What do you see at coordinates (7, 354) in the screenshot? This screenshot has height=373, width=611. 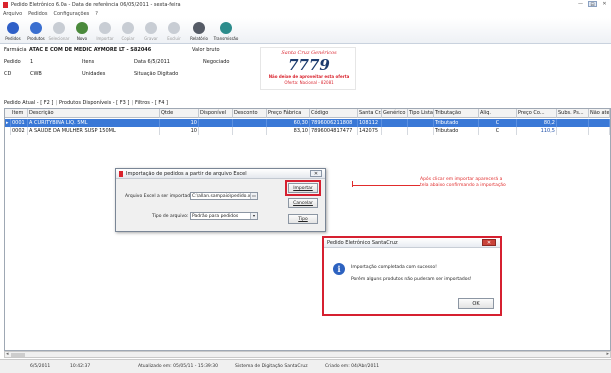 I see `scroll-left-arrow-icon: ◂` at bounding box center [7, 354].